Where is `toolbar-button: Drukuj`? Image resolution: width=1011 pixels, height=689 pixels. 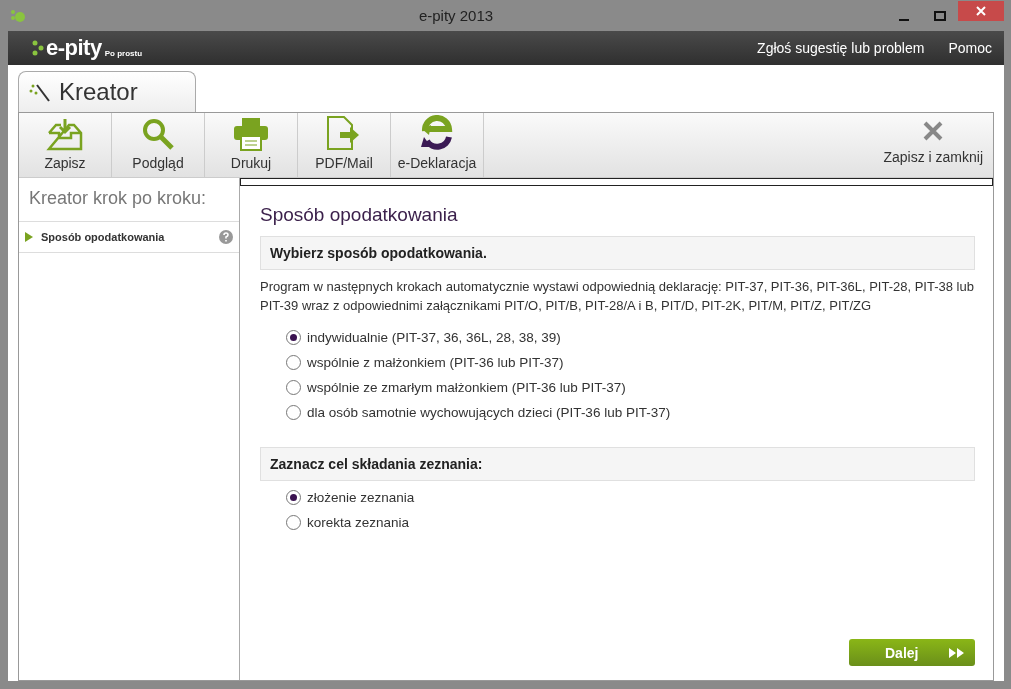 toolbar-button: Drukuj is located at coordinates (251, 145).